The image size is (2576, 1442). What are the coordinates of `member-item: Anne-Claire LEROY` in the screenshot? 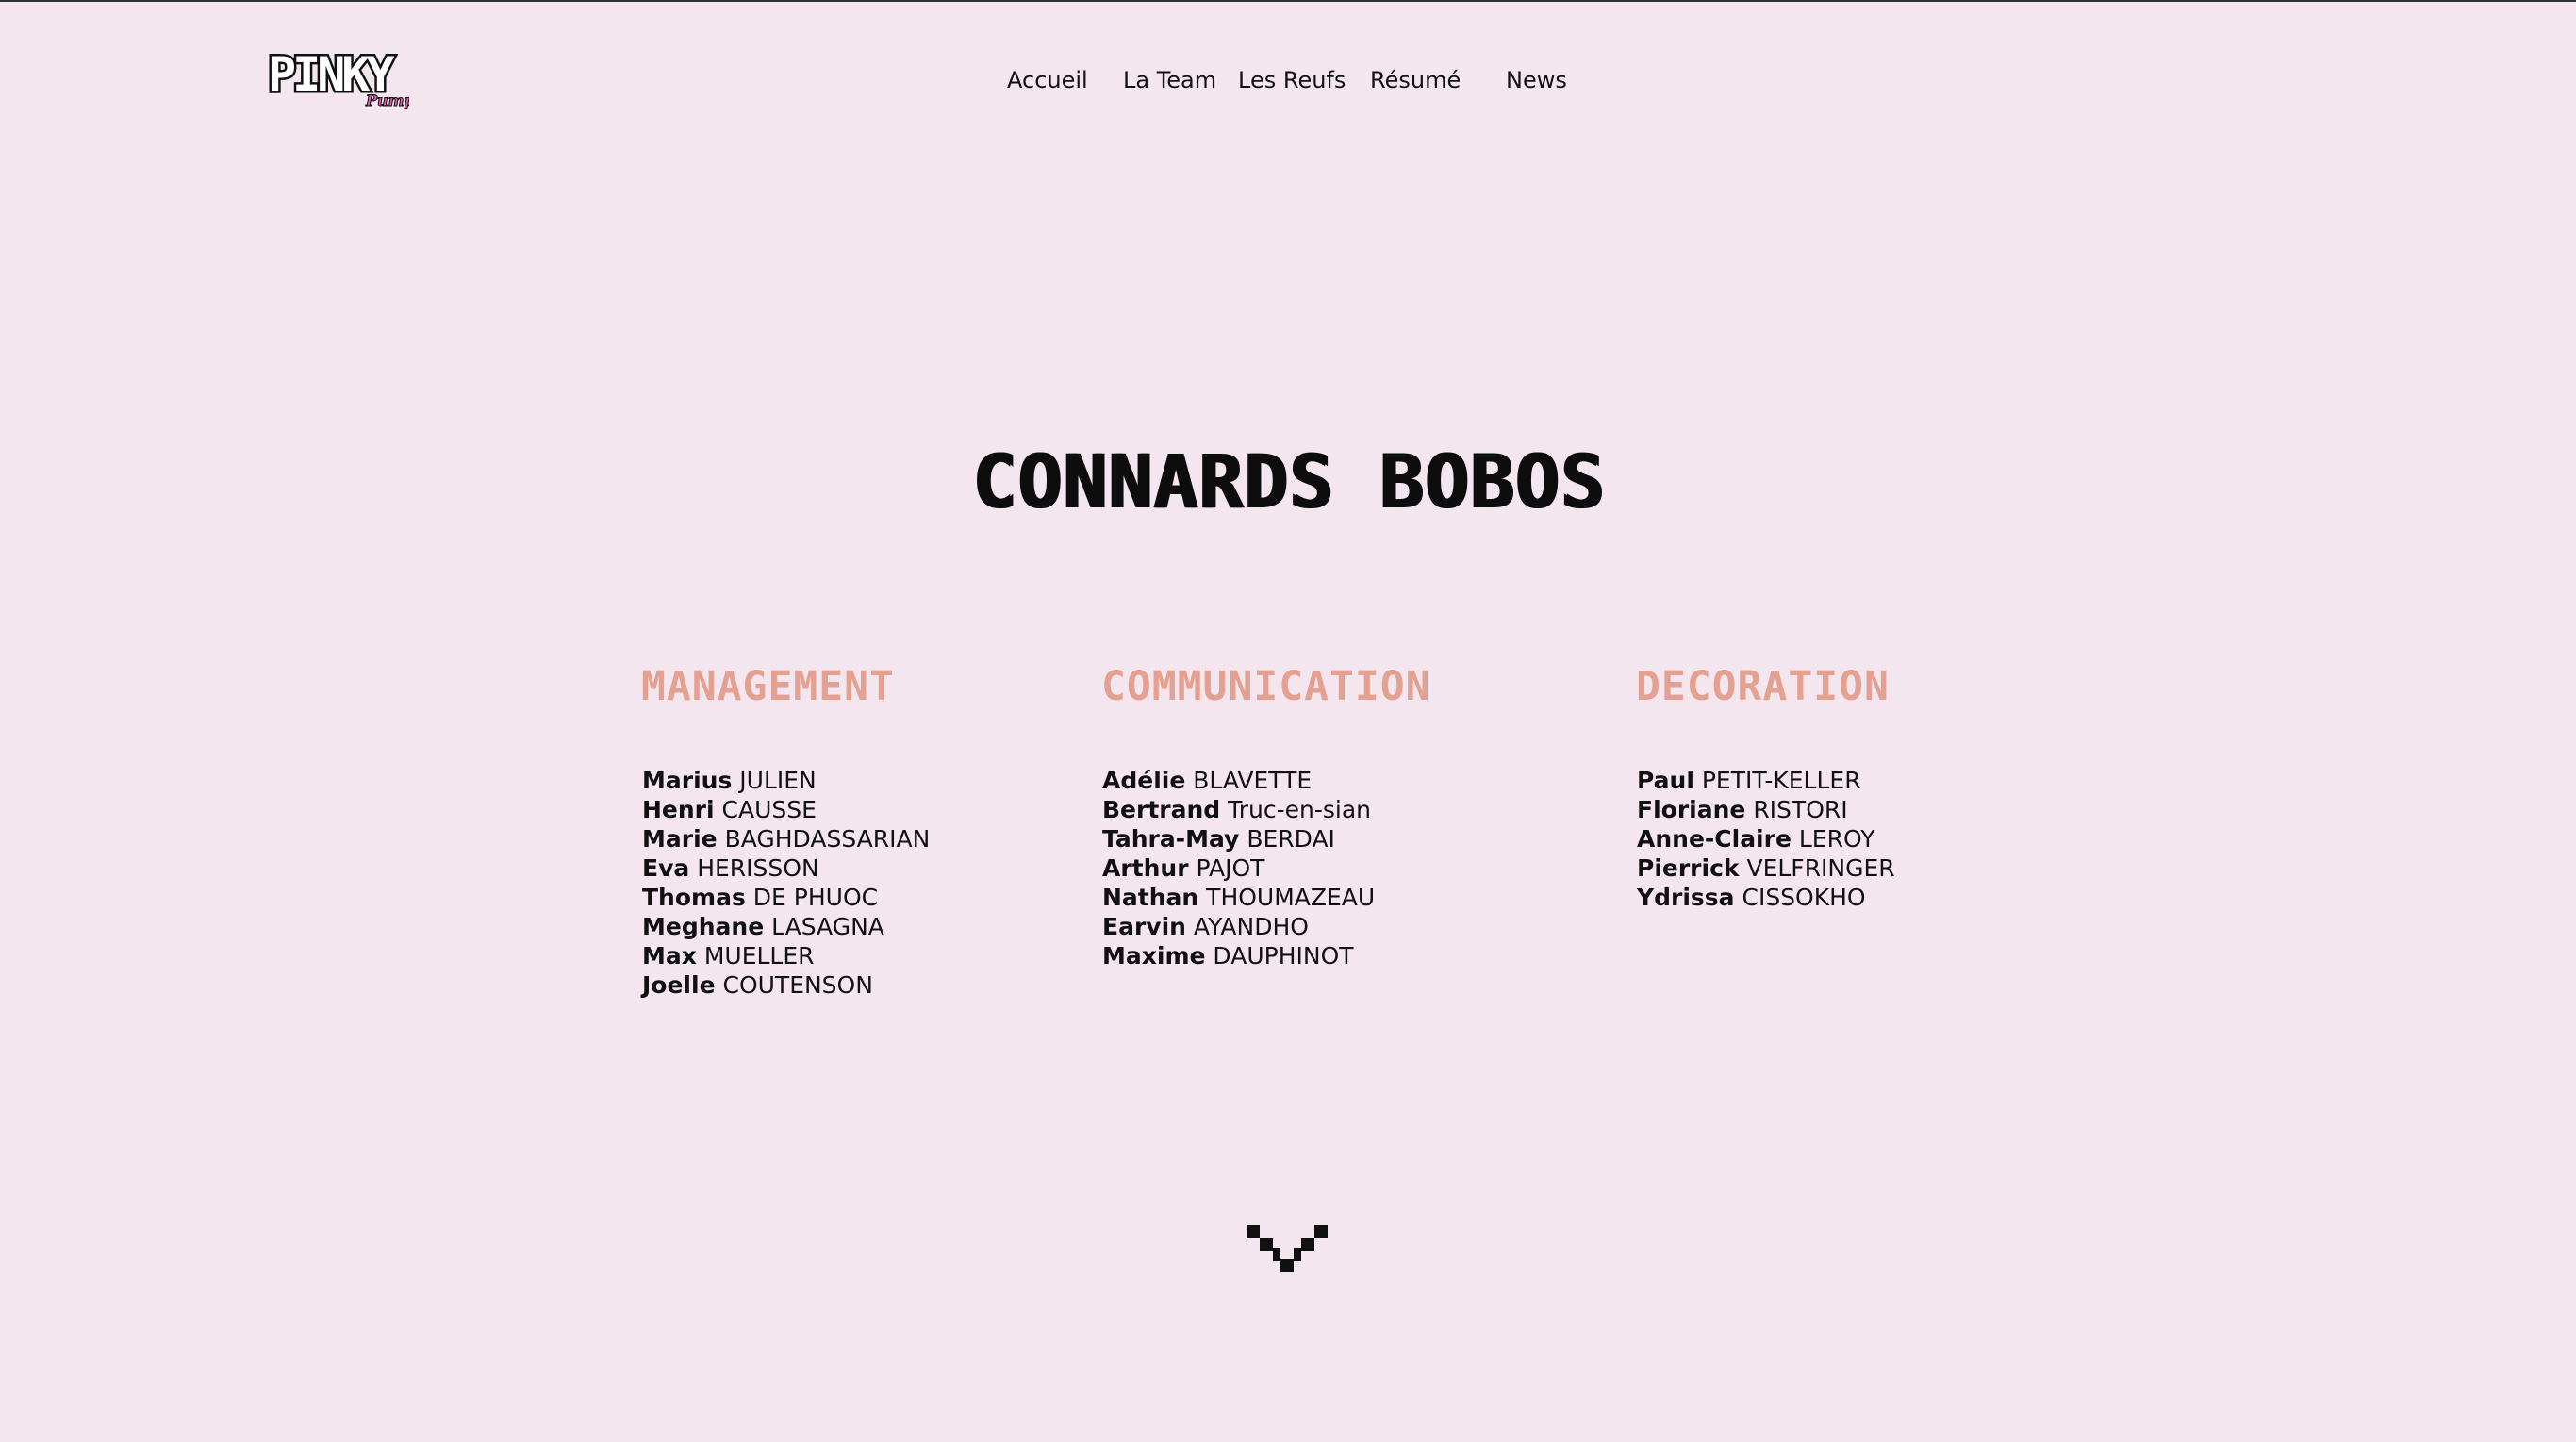 It's located at (1766, 839).